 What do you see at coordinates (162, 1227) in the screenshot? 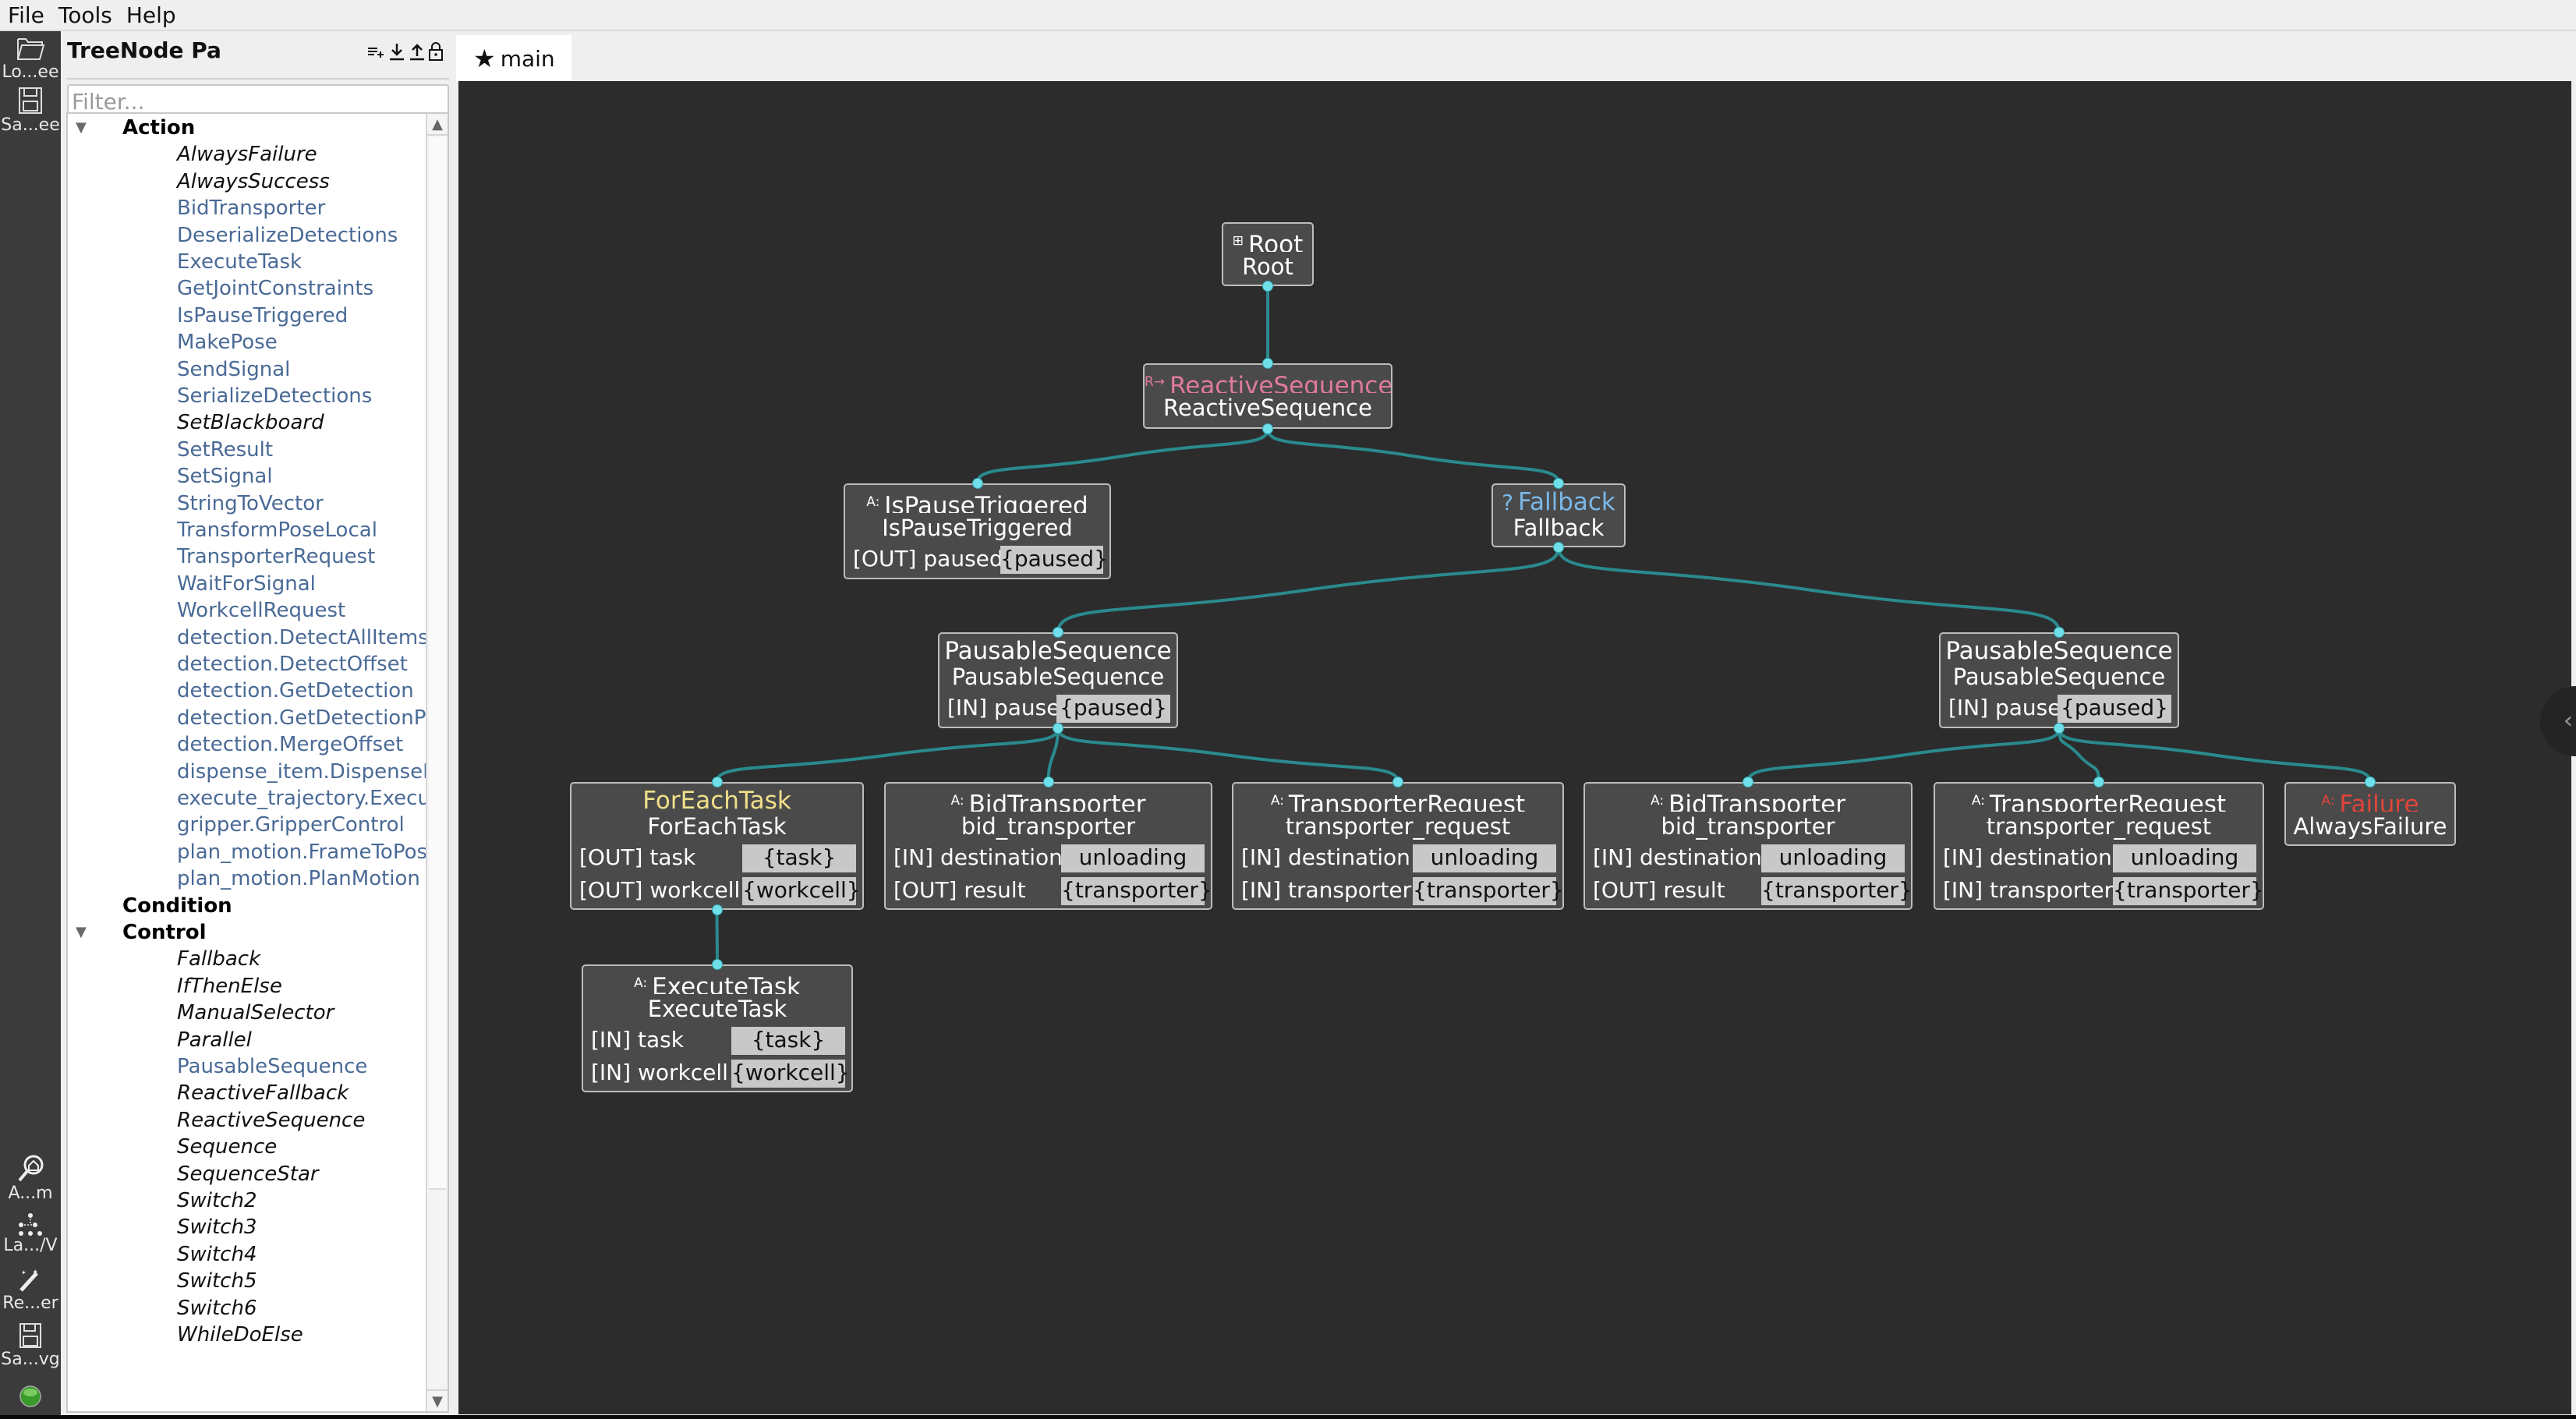
I see `palette-item: Switch3` at bounding box center [162, 1227].